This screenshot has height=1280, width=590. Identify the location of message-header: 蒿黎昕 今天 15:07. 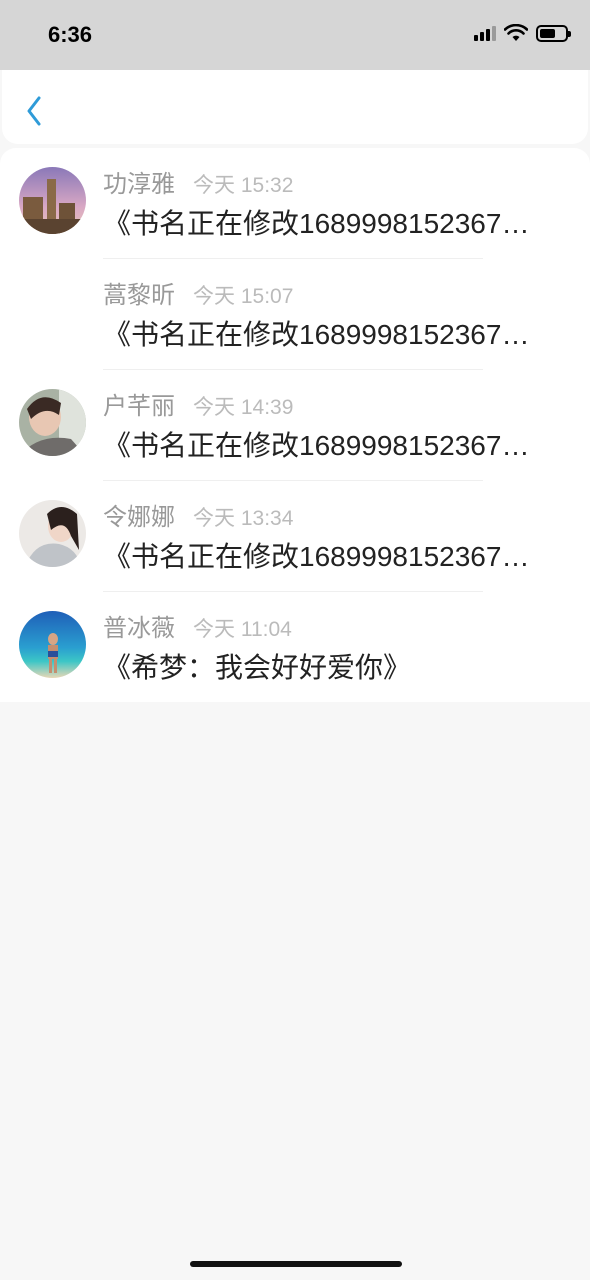
(198, 292).